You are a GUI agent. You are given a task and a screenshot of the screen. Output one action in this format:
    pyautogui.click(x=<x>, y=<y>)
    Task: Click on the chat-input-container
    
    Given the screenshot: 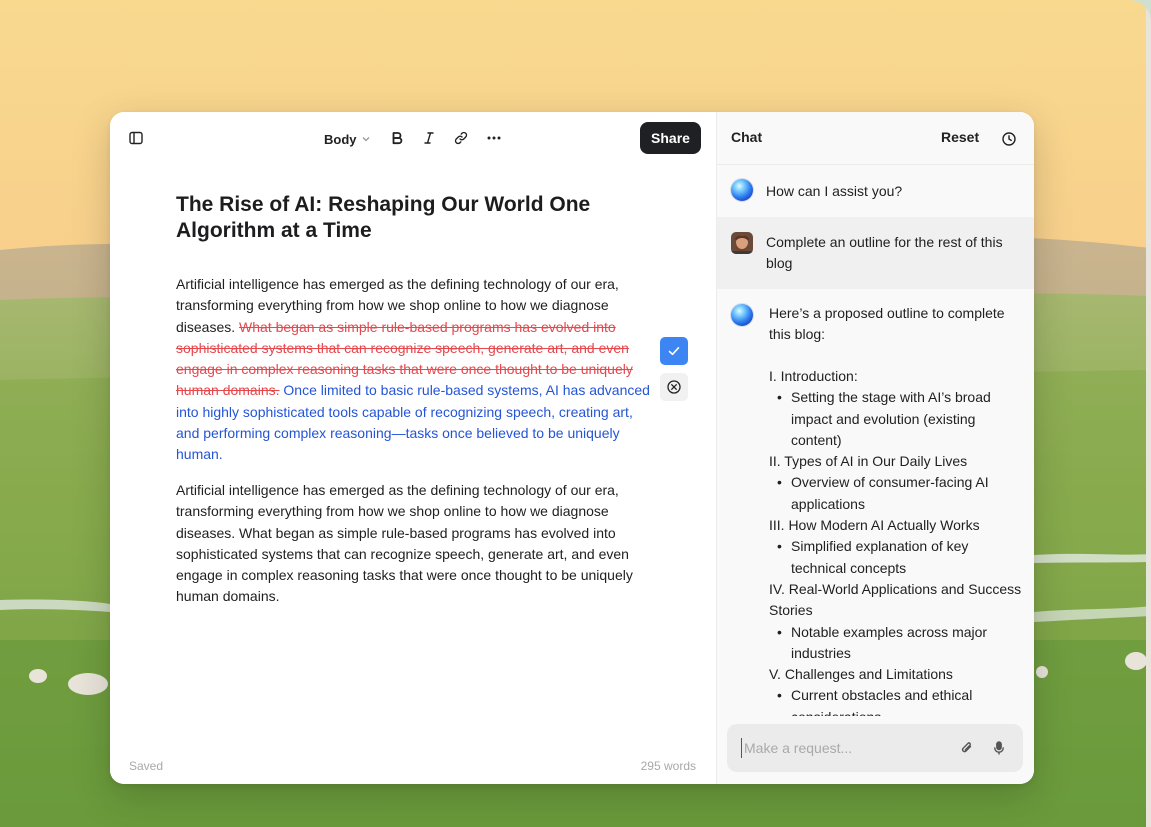 What is the action you would take?
    pyautogui.click(x=875, y=748)
    